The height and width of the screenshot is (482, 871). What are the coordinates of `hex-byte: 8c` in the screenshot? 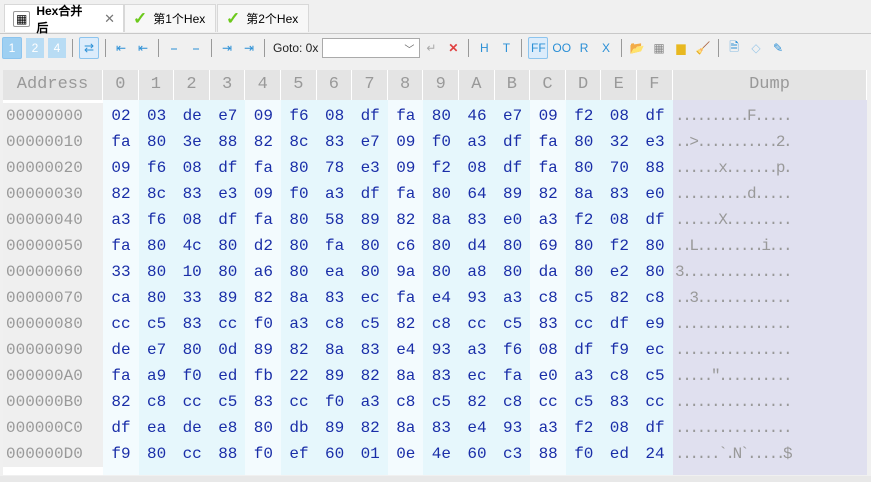 It's located at (299, 142).